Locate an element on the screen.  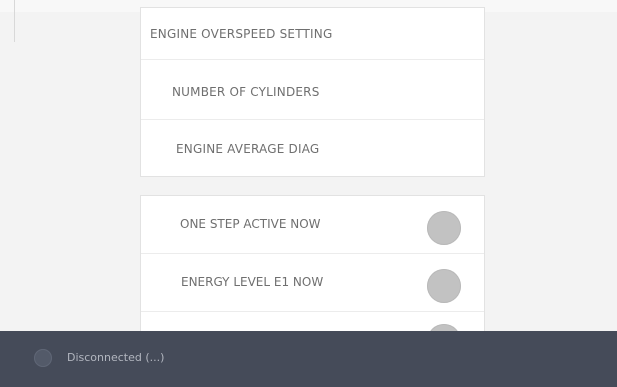
energy-level-e1-now-label: ENERGY LEVEL E1 NOW is located at coordinates (252, 282).